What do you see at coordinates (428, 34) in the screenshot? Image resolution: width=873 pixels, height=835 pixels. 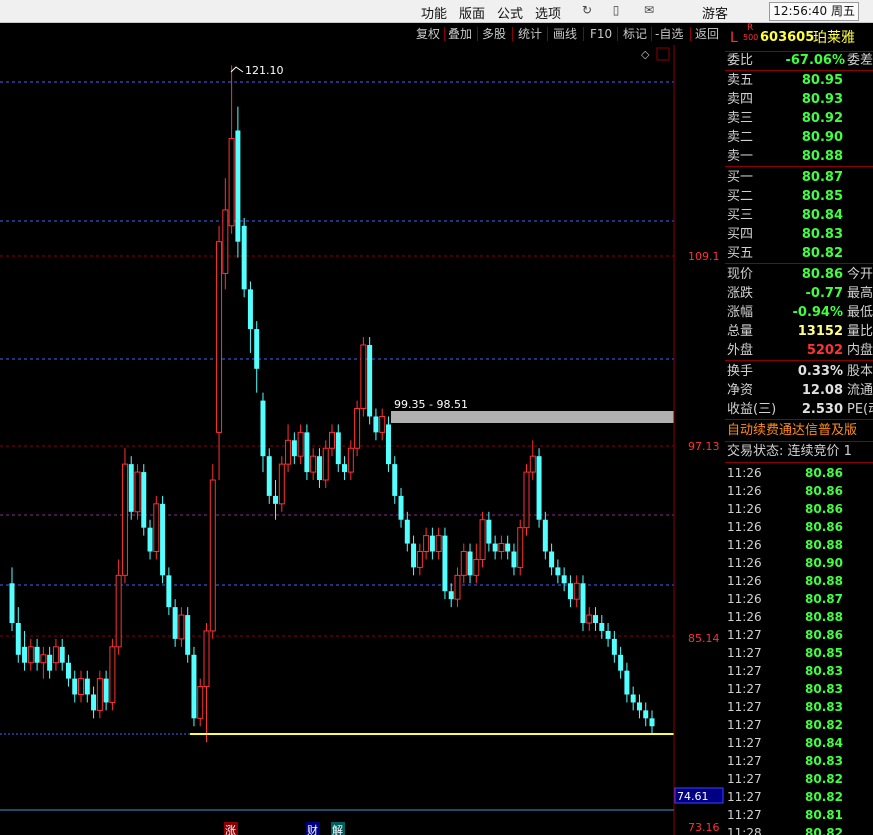 I see `button-fuquan: 复权` at bounding box center [428, 34].